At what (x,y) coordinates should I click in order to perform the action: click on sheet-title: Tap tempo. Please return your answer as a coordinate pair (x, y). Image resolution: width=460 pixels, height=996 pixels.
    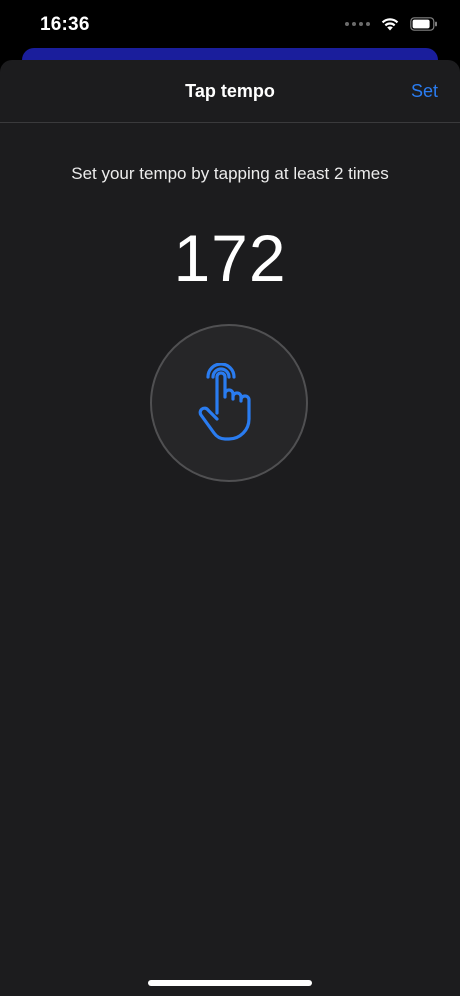
    Looking at the image, I should click on (230, 91).